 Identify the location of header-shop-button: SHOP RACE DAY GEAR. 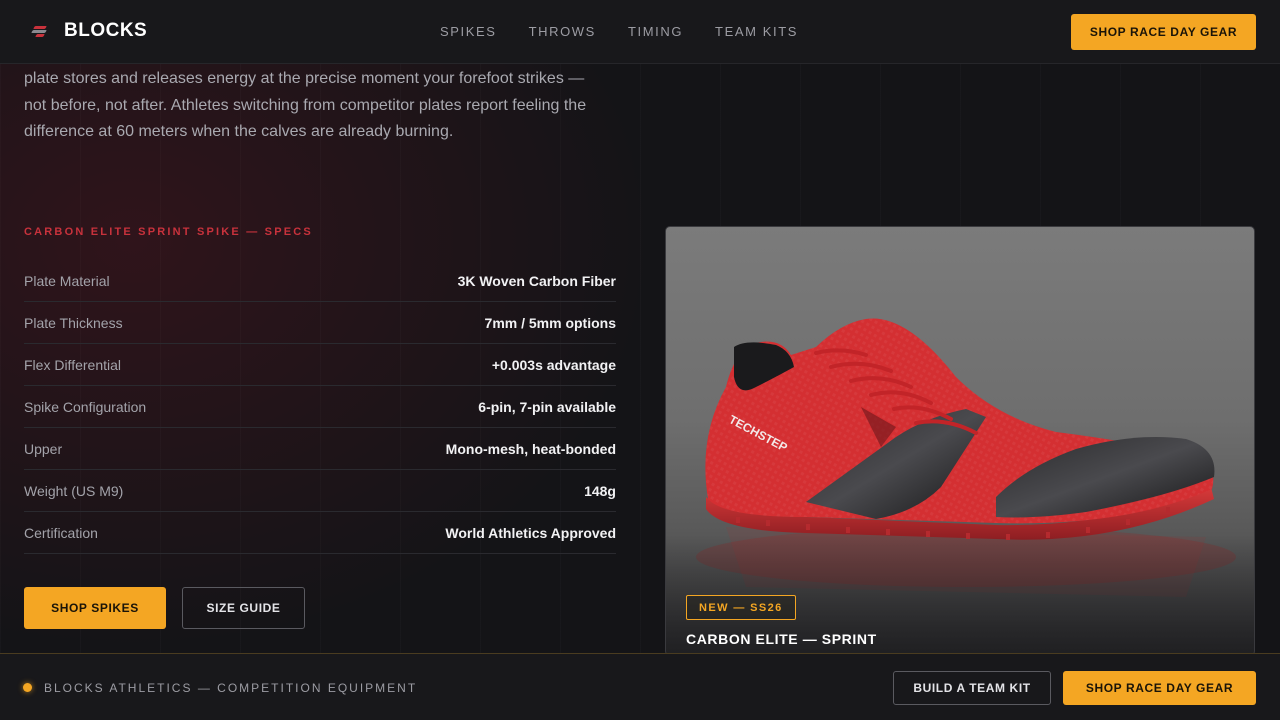
(1163, 32).